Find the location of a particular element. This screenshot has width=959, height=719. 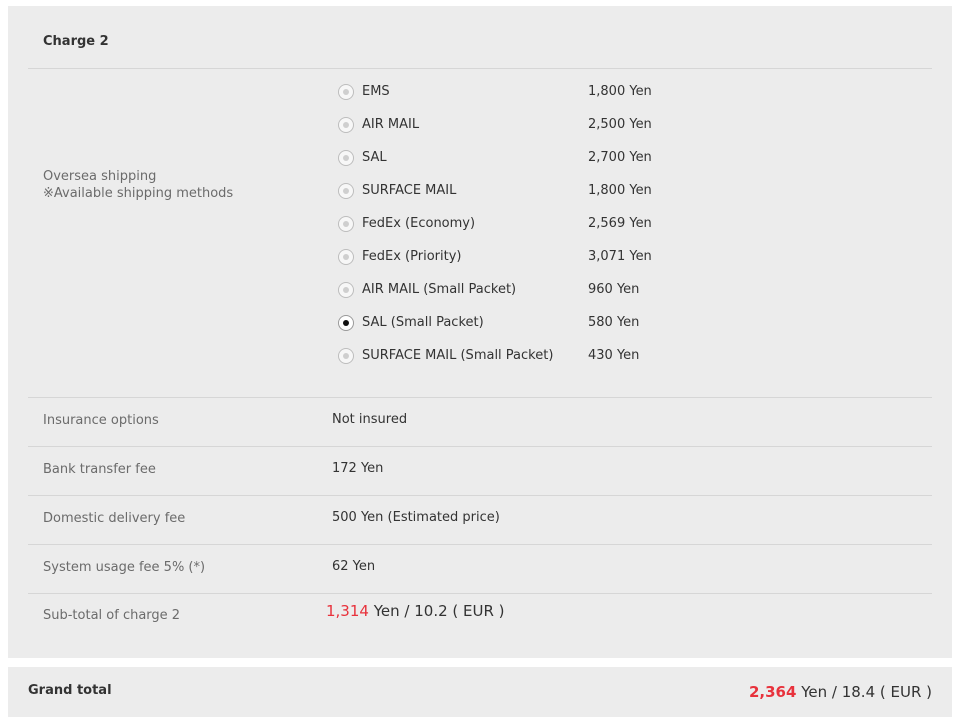

shipping-method-name: FedEx (Economy) is located at coordinates (419, 223).